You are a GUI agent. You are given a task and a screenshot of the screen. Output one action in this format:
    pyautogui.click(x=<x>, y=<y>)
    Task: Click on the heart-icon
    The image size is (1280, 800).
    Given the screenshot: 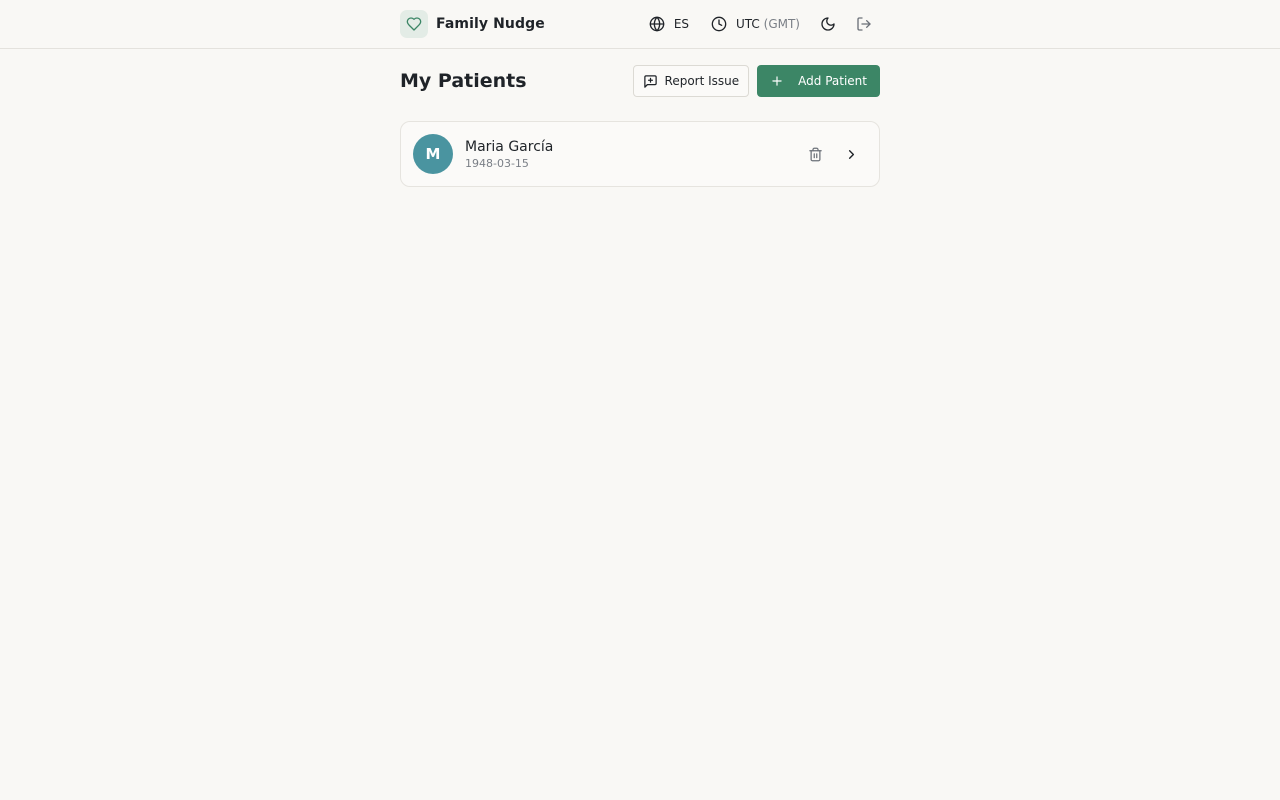 What is the action you would take?
    pyautogui.click(x=414, y=24)
    